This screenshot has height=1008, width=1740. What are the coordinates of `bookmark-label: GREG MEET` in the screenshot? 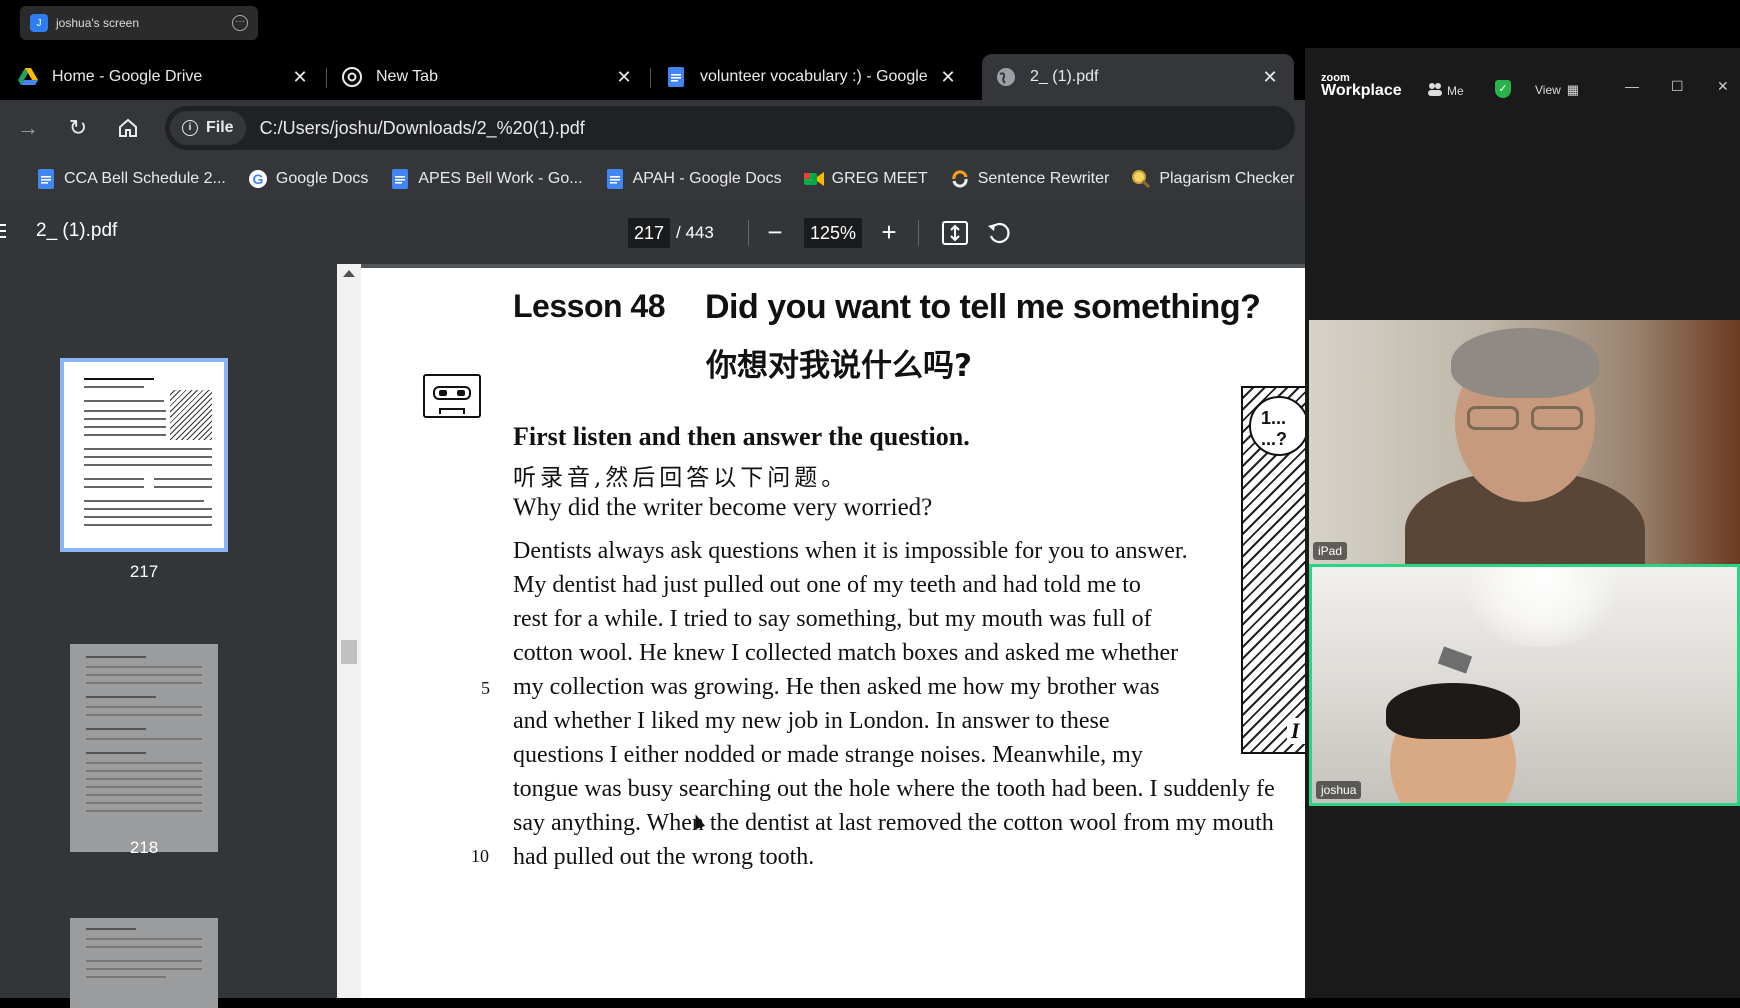 It's located at (879, 178).